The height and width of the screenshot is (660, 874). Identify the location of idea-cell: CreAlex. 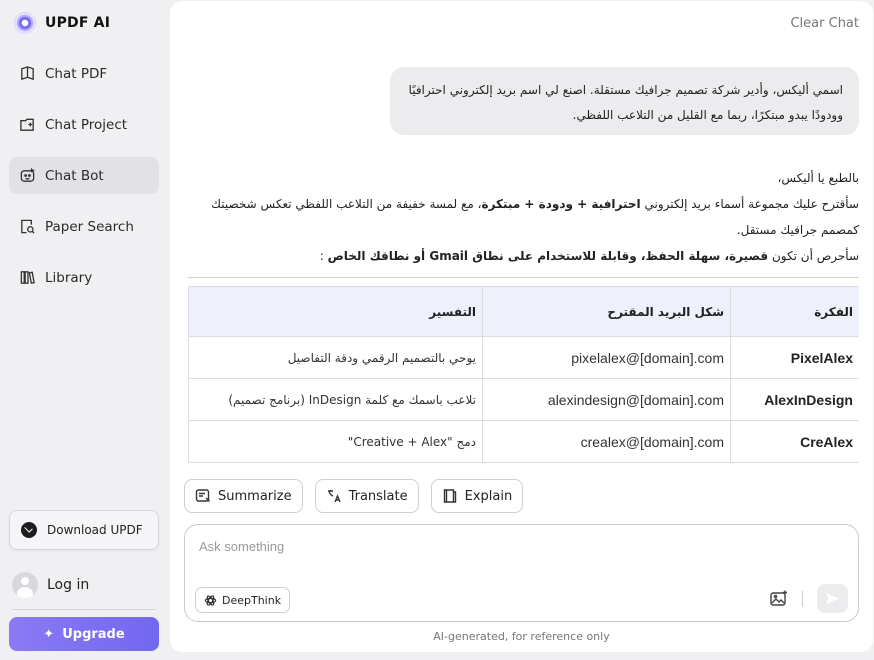
(794, 441).